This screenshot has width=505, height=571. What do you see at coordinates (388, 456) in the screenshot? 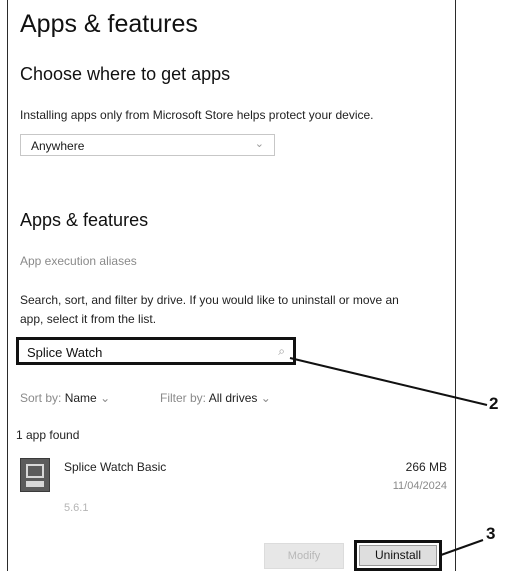
I see `callout-lines` at bounding box center [388, 456].